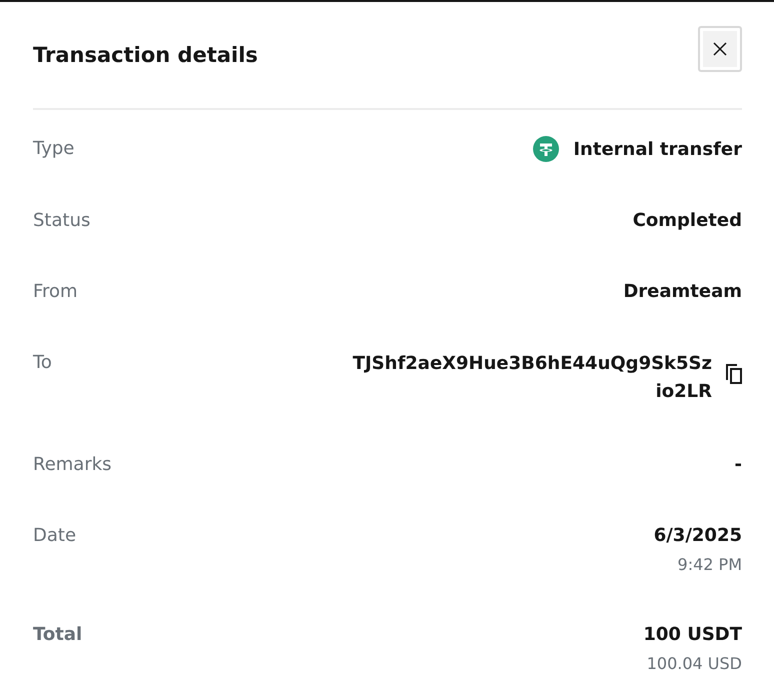 This screenshot has height=696, width=774. What do you see at coordinates (734, 374) in the screenshot?
I see `copy-icon` at bounding box center [734, 374].